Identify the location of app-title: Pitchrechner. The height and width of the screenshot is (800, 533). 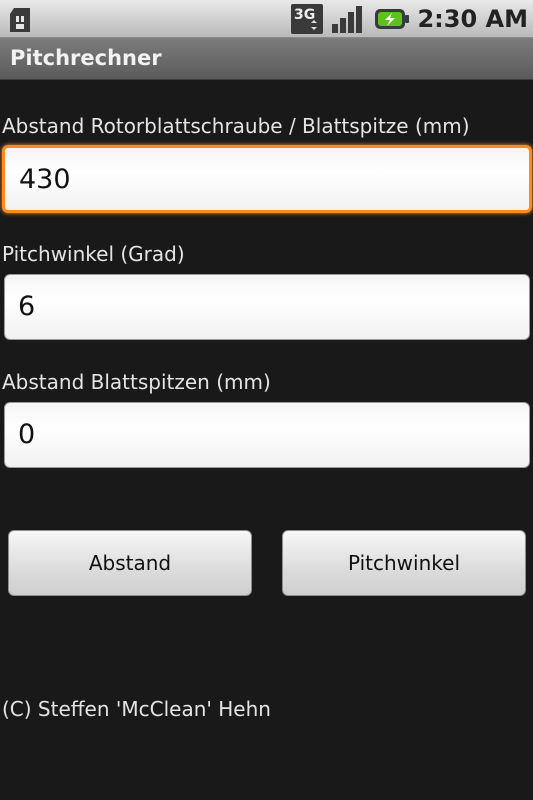
(86, 58).